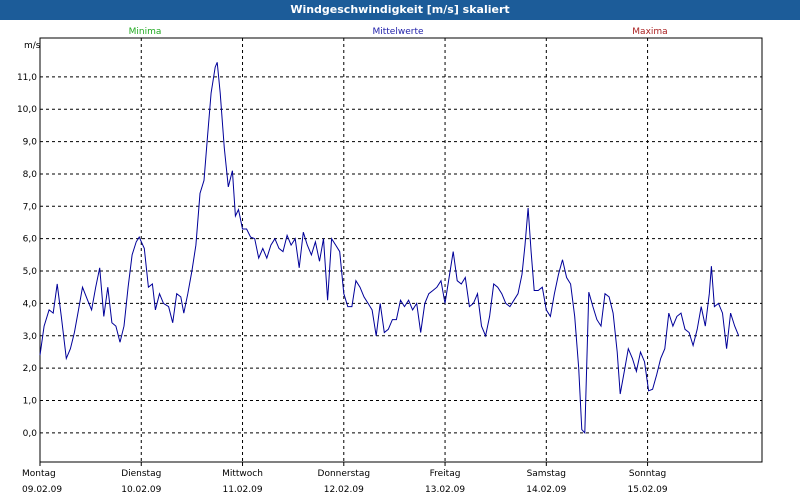 The height and width of the screenshot is (500, 800). What do you see at coordinates (32, 46) in the screenshot?
I see `y-axis-label: m/s` at bounding box center [32, 46].